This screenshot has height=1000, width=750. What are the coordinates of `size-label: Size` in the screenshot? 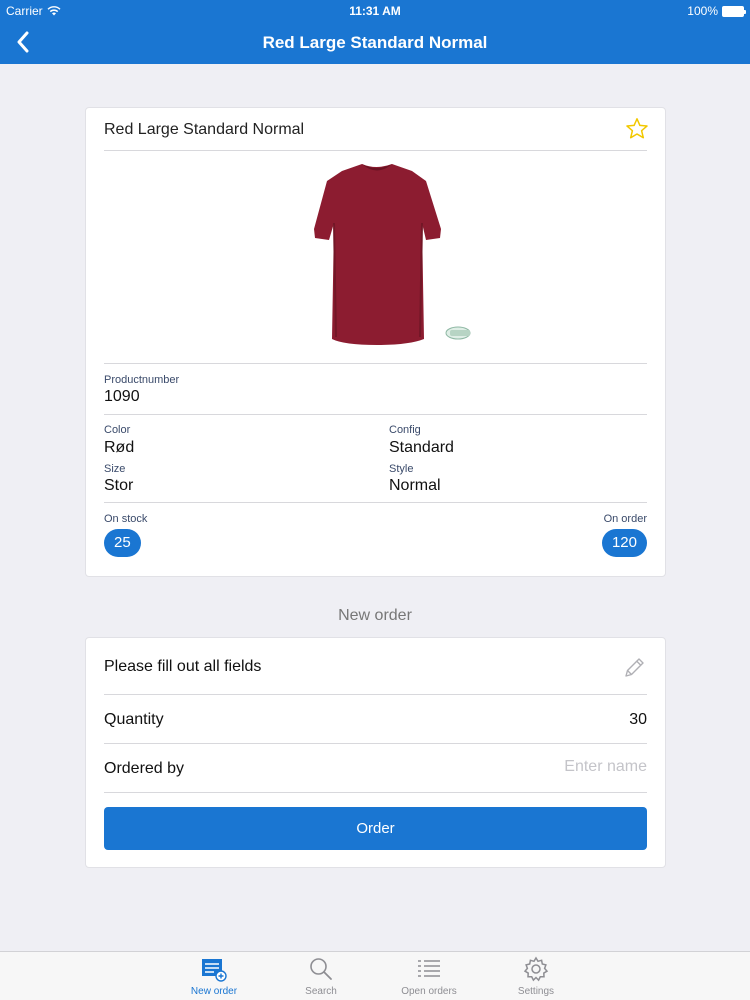 It's located at (115, 469).